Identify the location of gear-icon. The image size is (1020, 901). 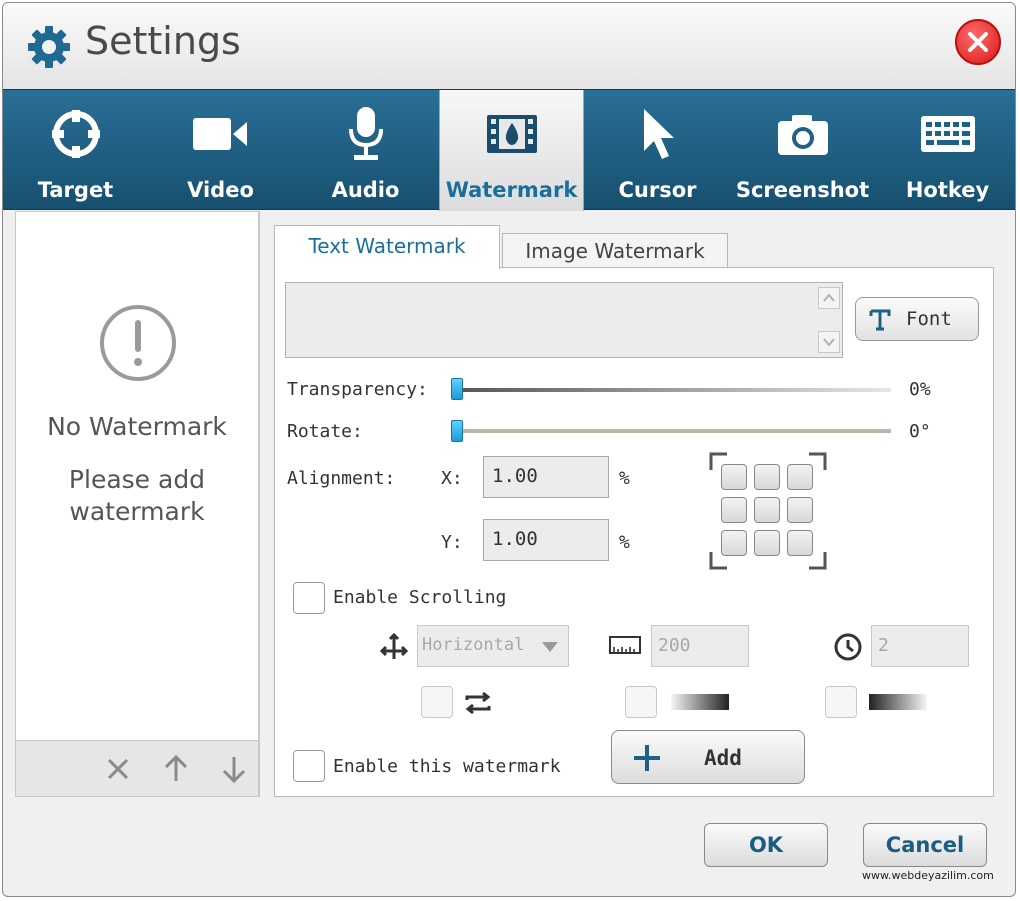
(49, 47).